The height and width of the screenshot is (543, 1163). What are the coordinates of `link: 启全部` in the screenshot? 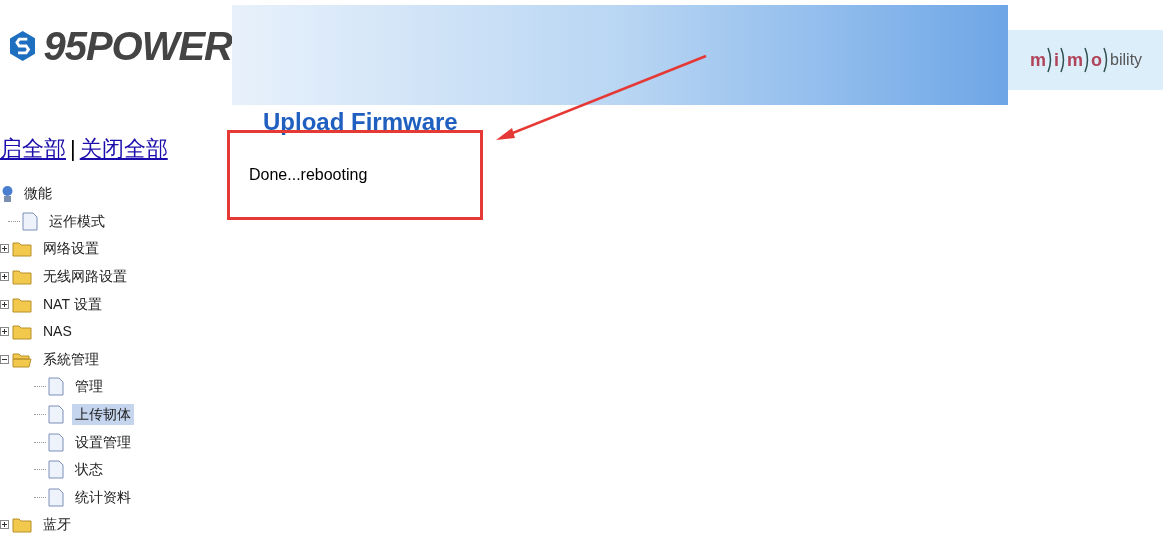 It's located at (33, 149).